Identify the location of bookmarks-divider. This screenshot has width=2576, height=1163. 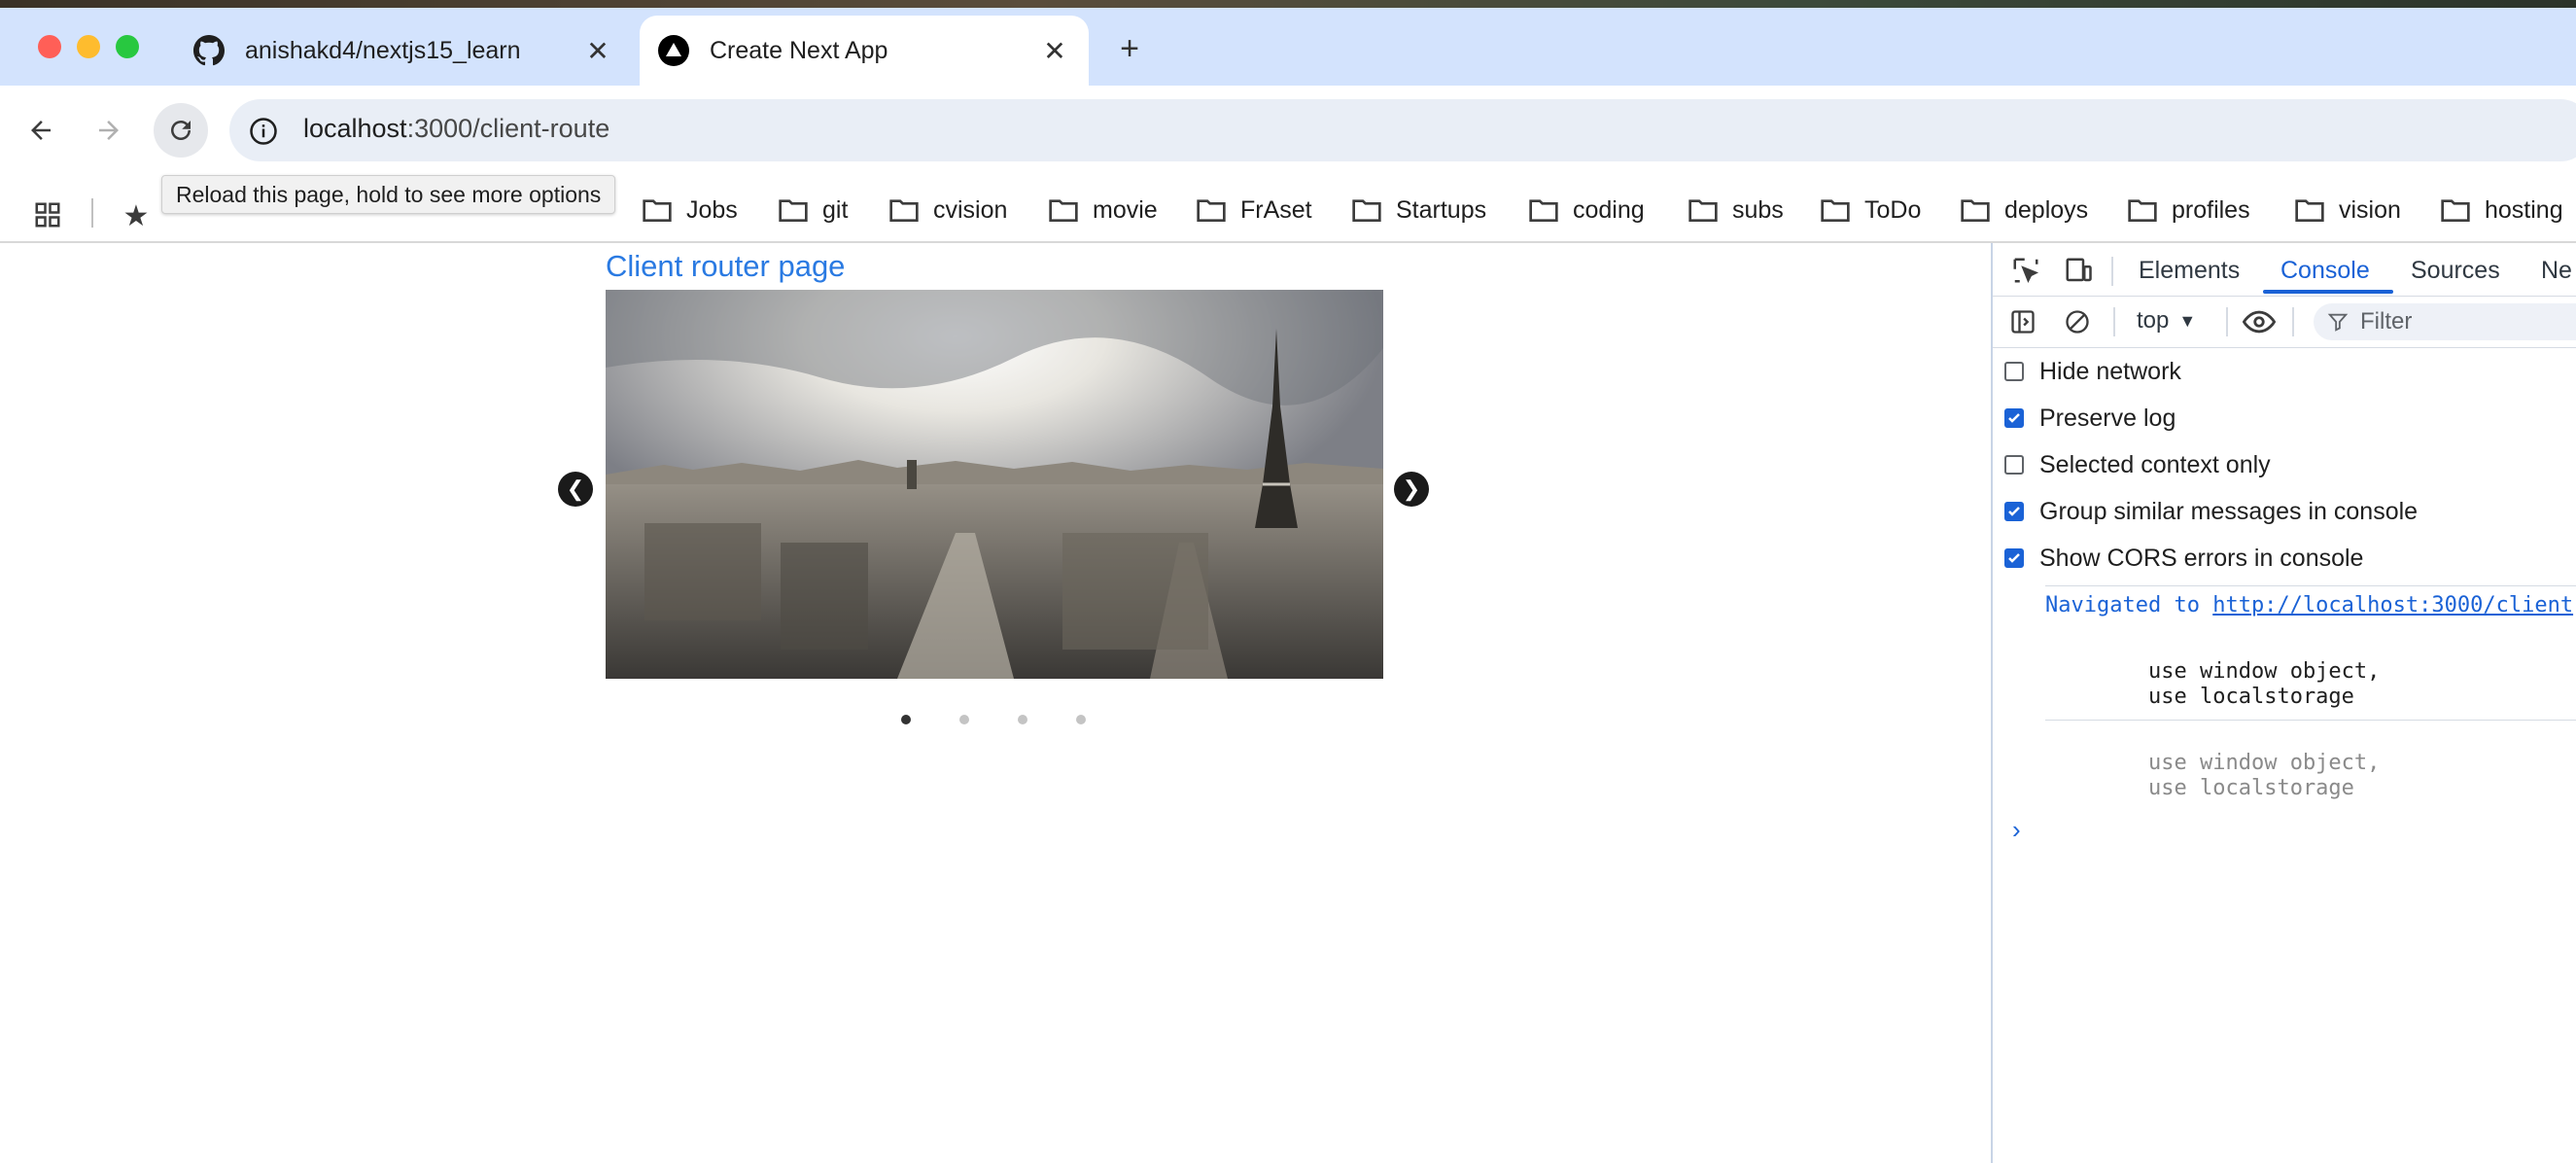
(92, 213).